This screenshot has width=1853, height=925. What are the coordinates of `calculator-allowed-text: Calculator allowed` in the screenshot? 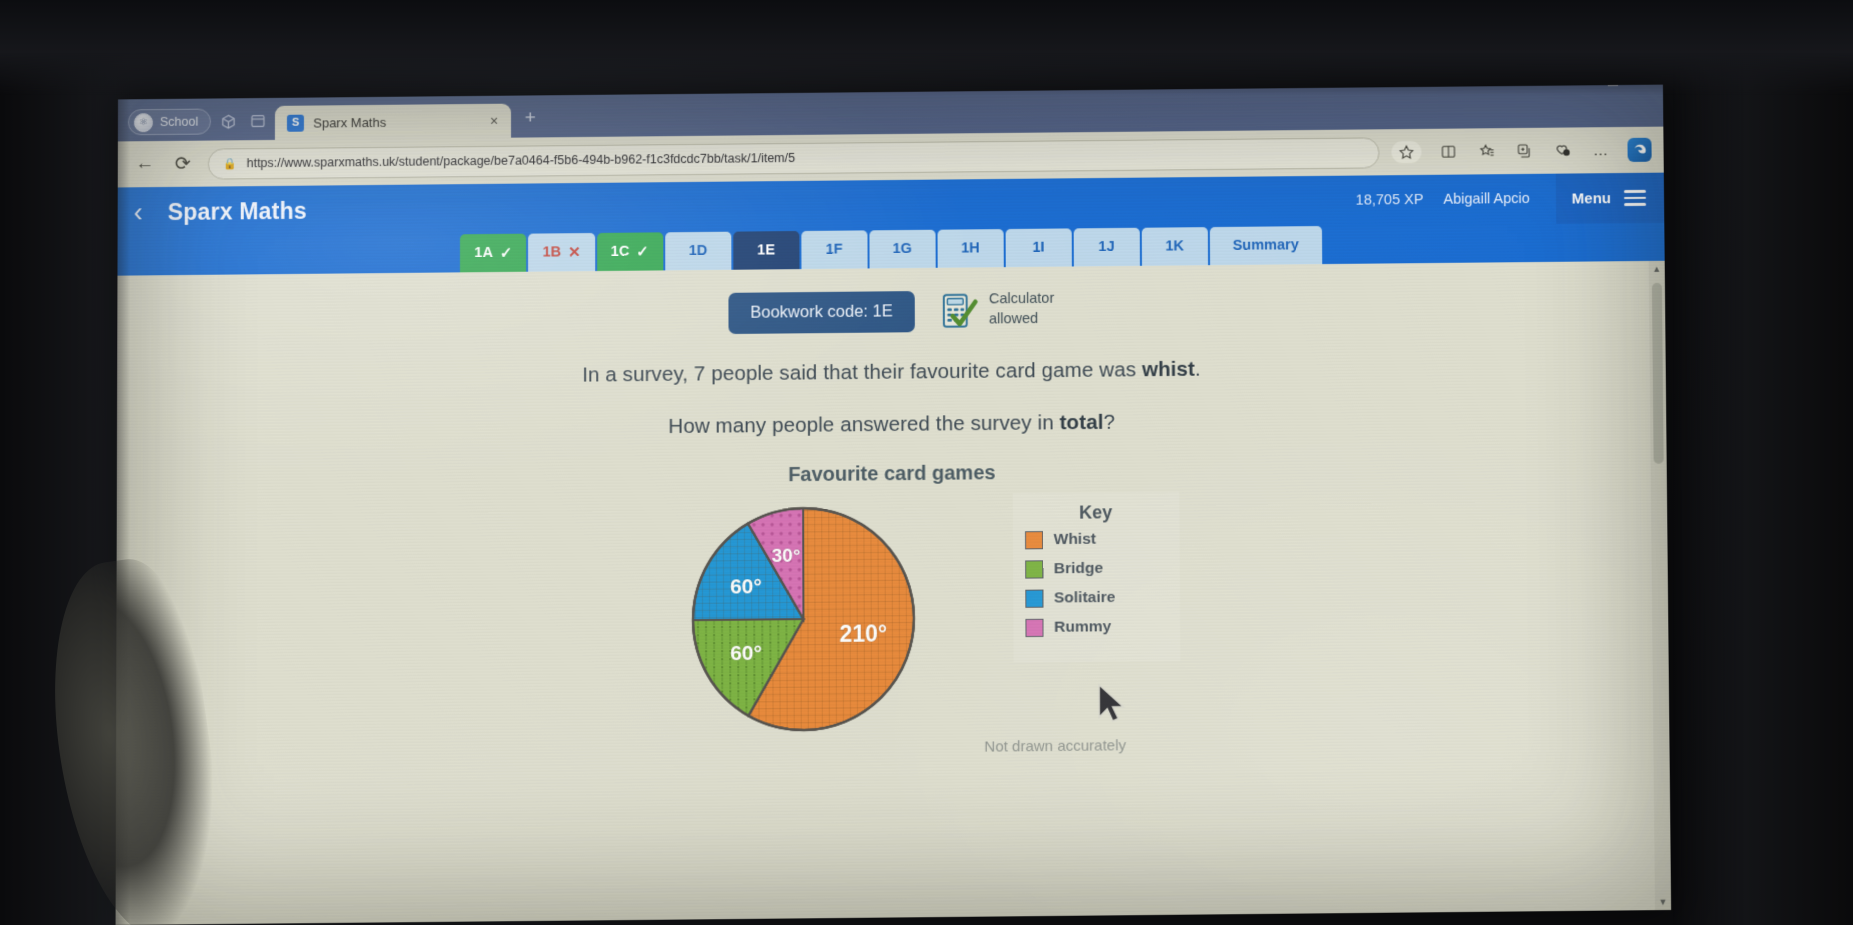 It's located at (1022, 310).